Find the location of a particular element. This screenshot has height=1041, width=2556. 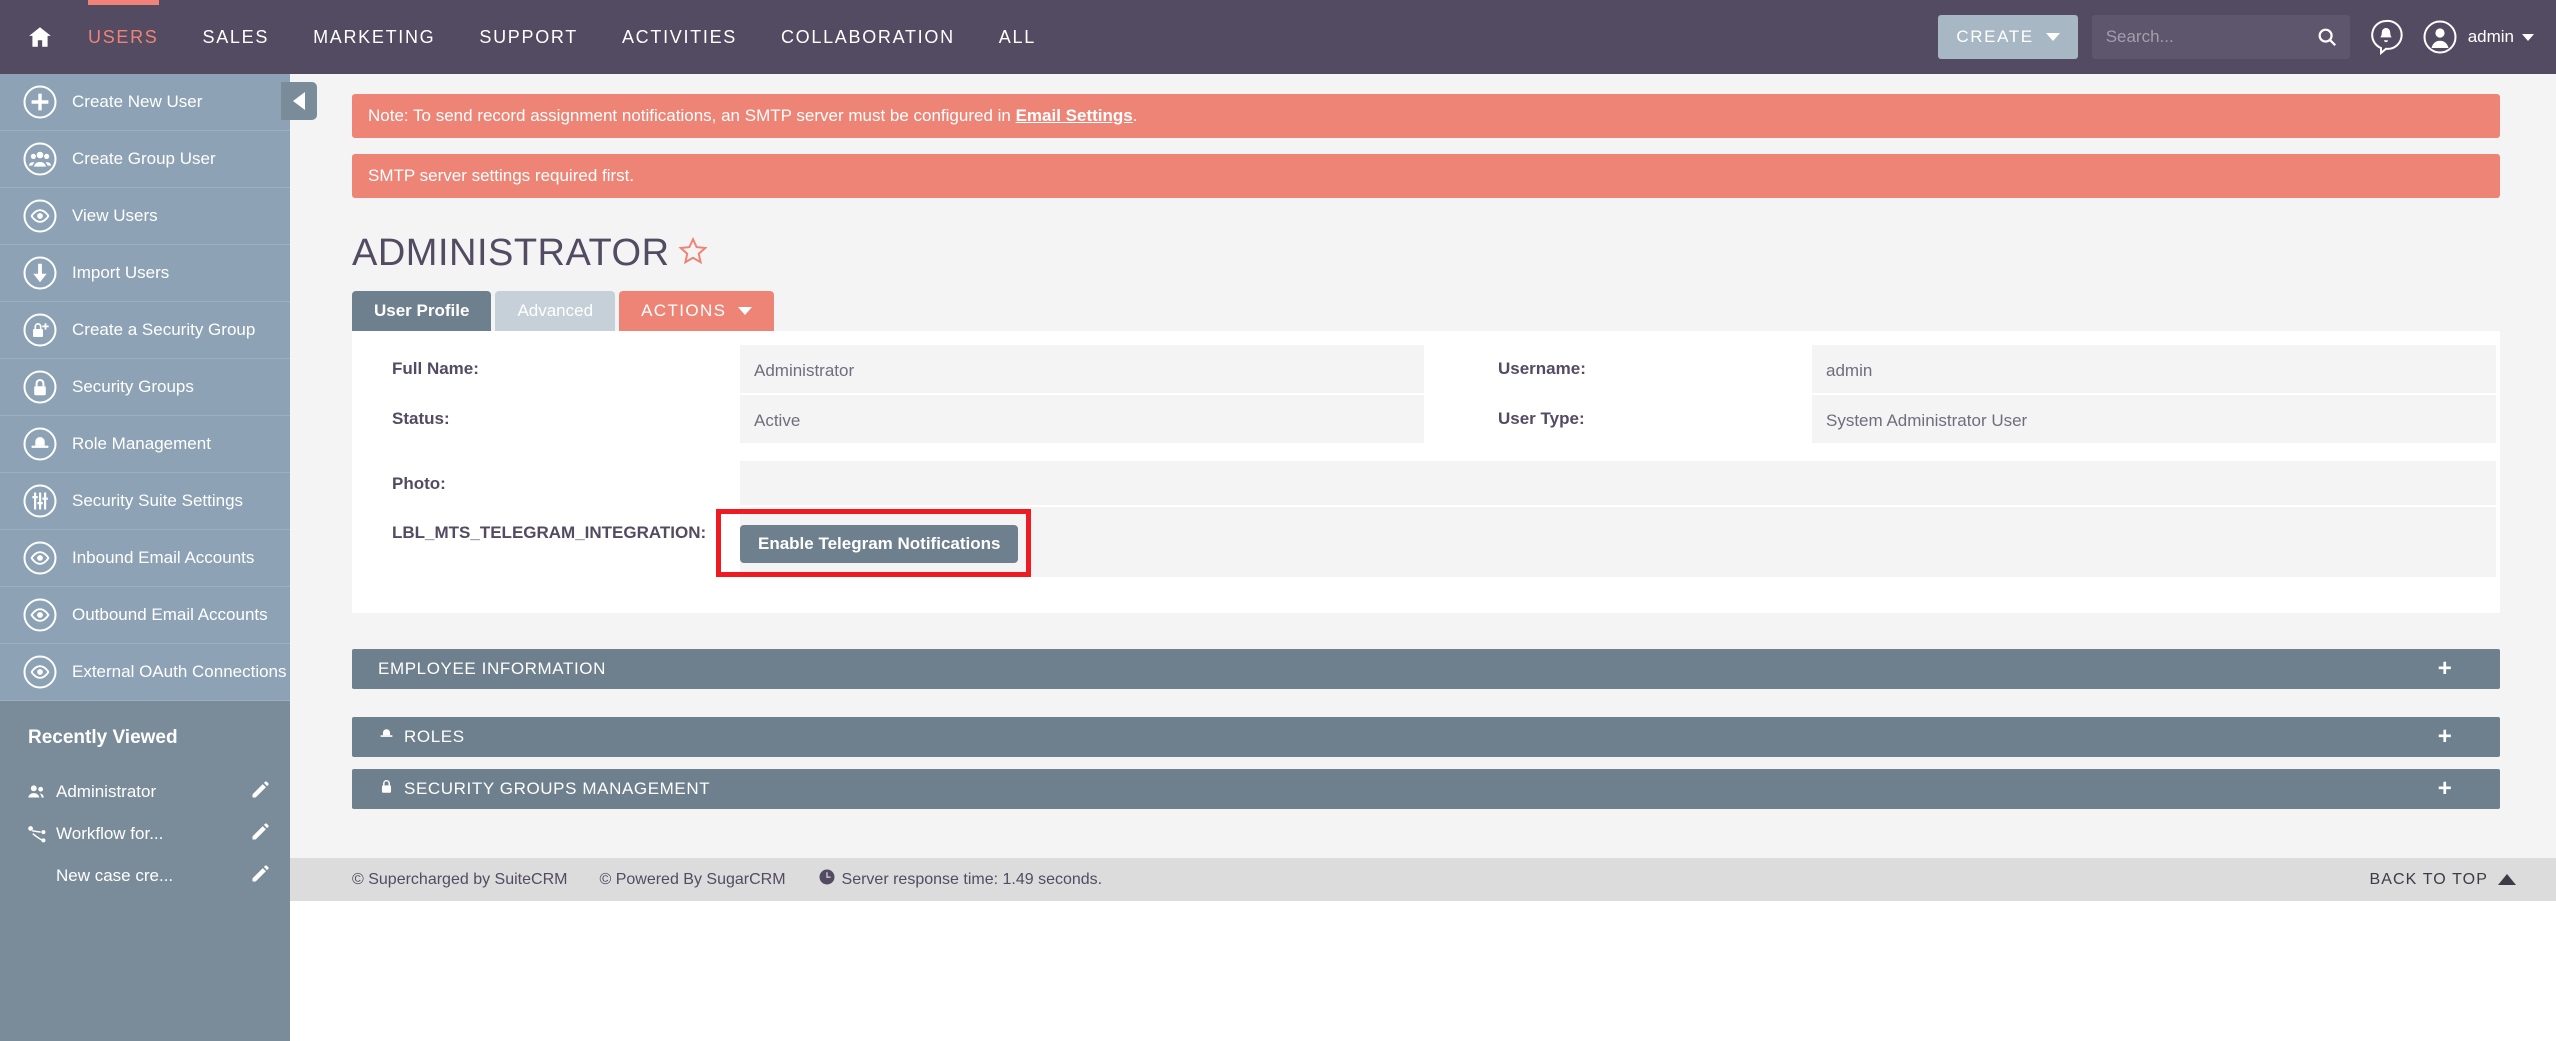

recently-viewed-title: Recently Viewed is located at coordinates (103, 737).